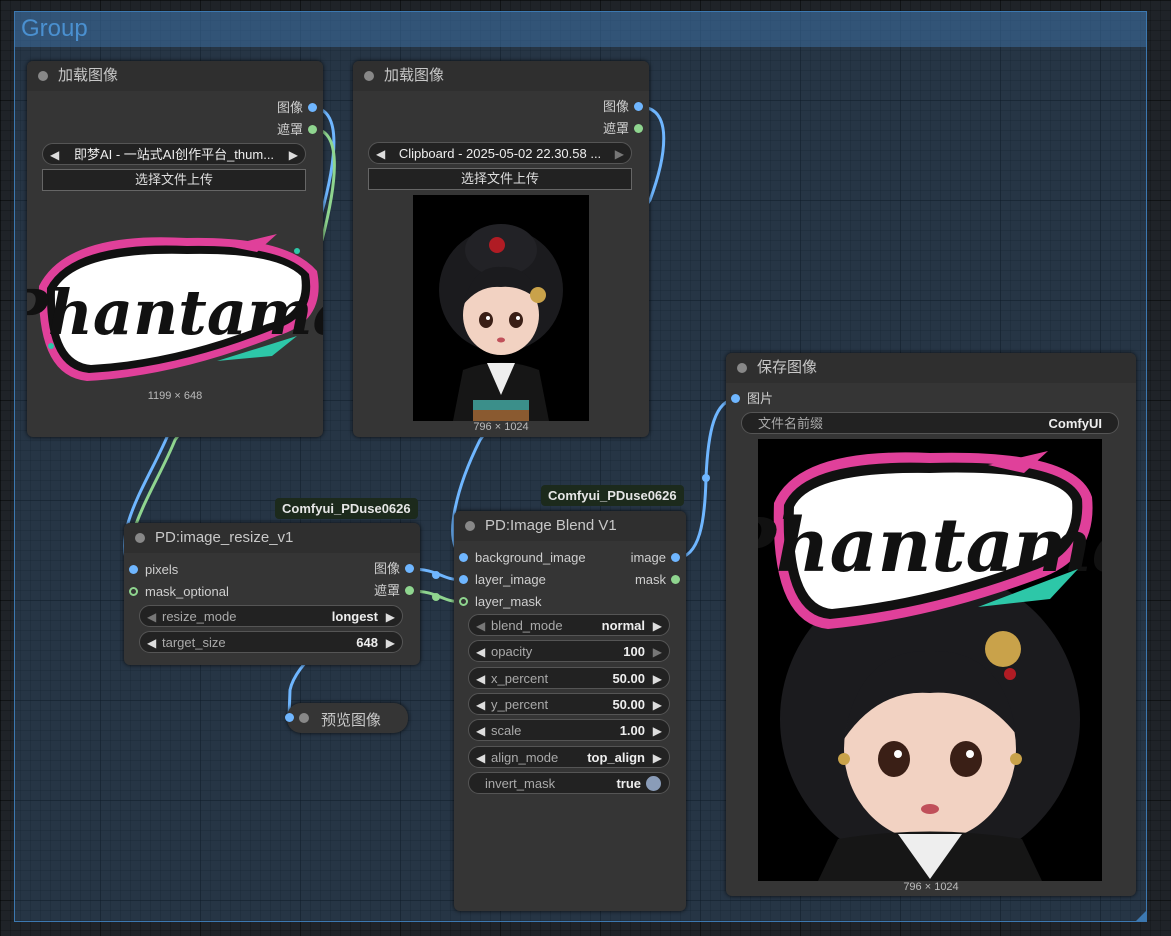  Describe the element at coordinates (1141, 916) in the screenshot. I see `group-resize-handle` at that location.